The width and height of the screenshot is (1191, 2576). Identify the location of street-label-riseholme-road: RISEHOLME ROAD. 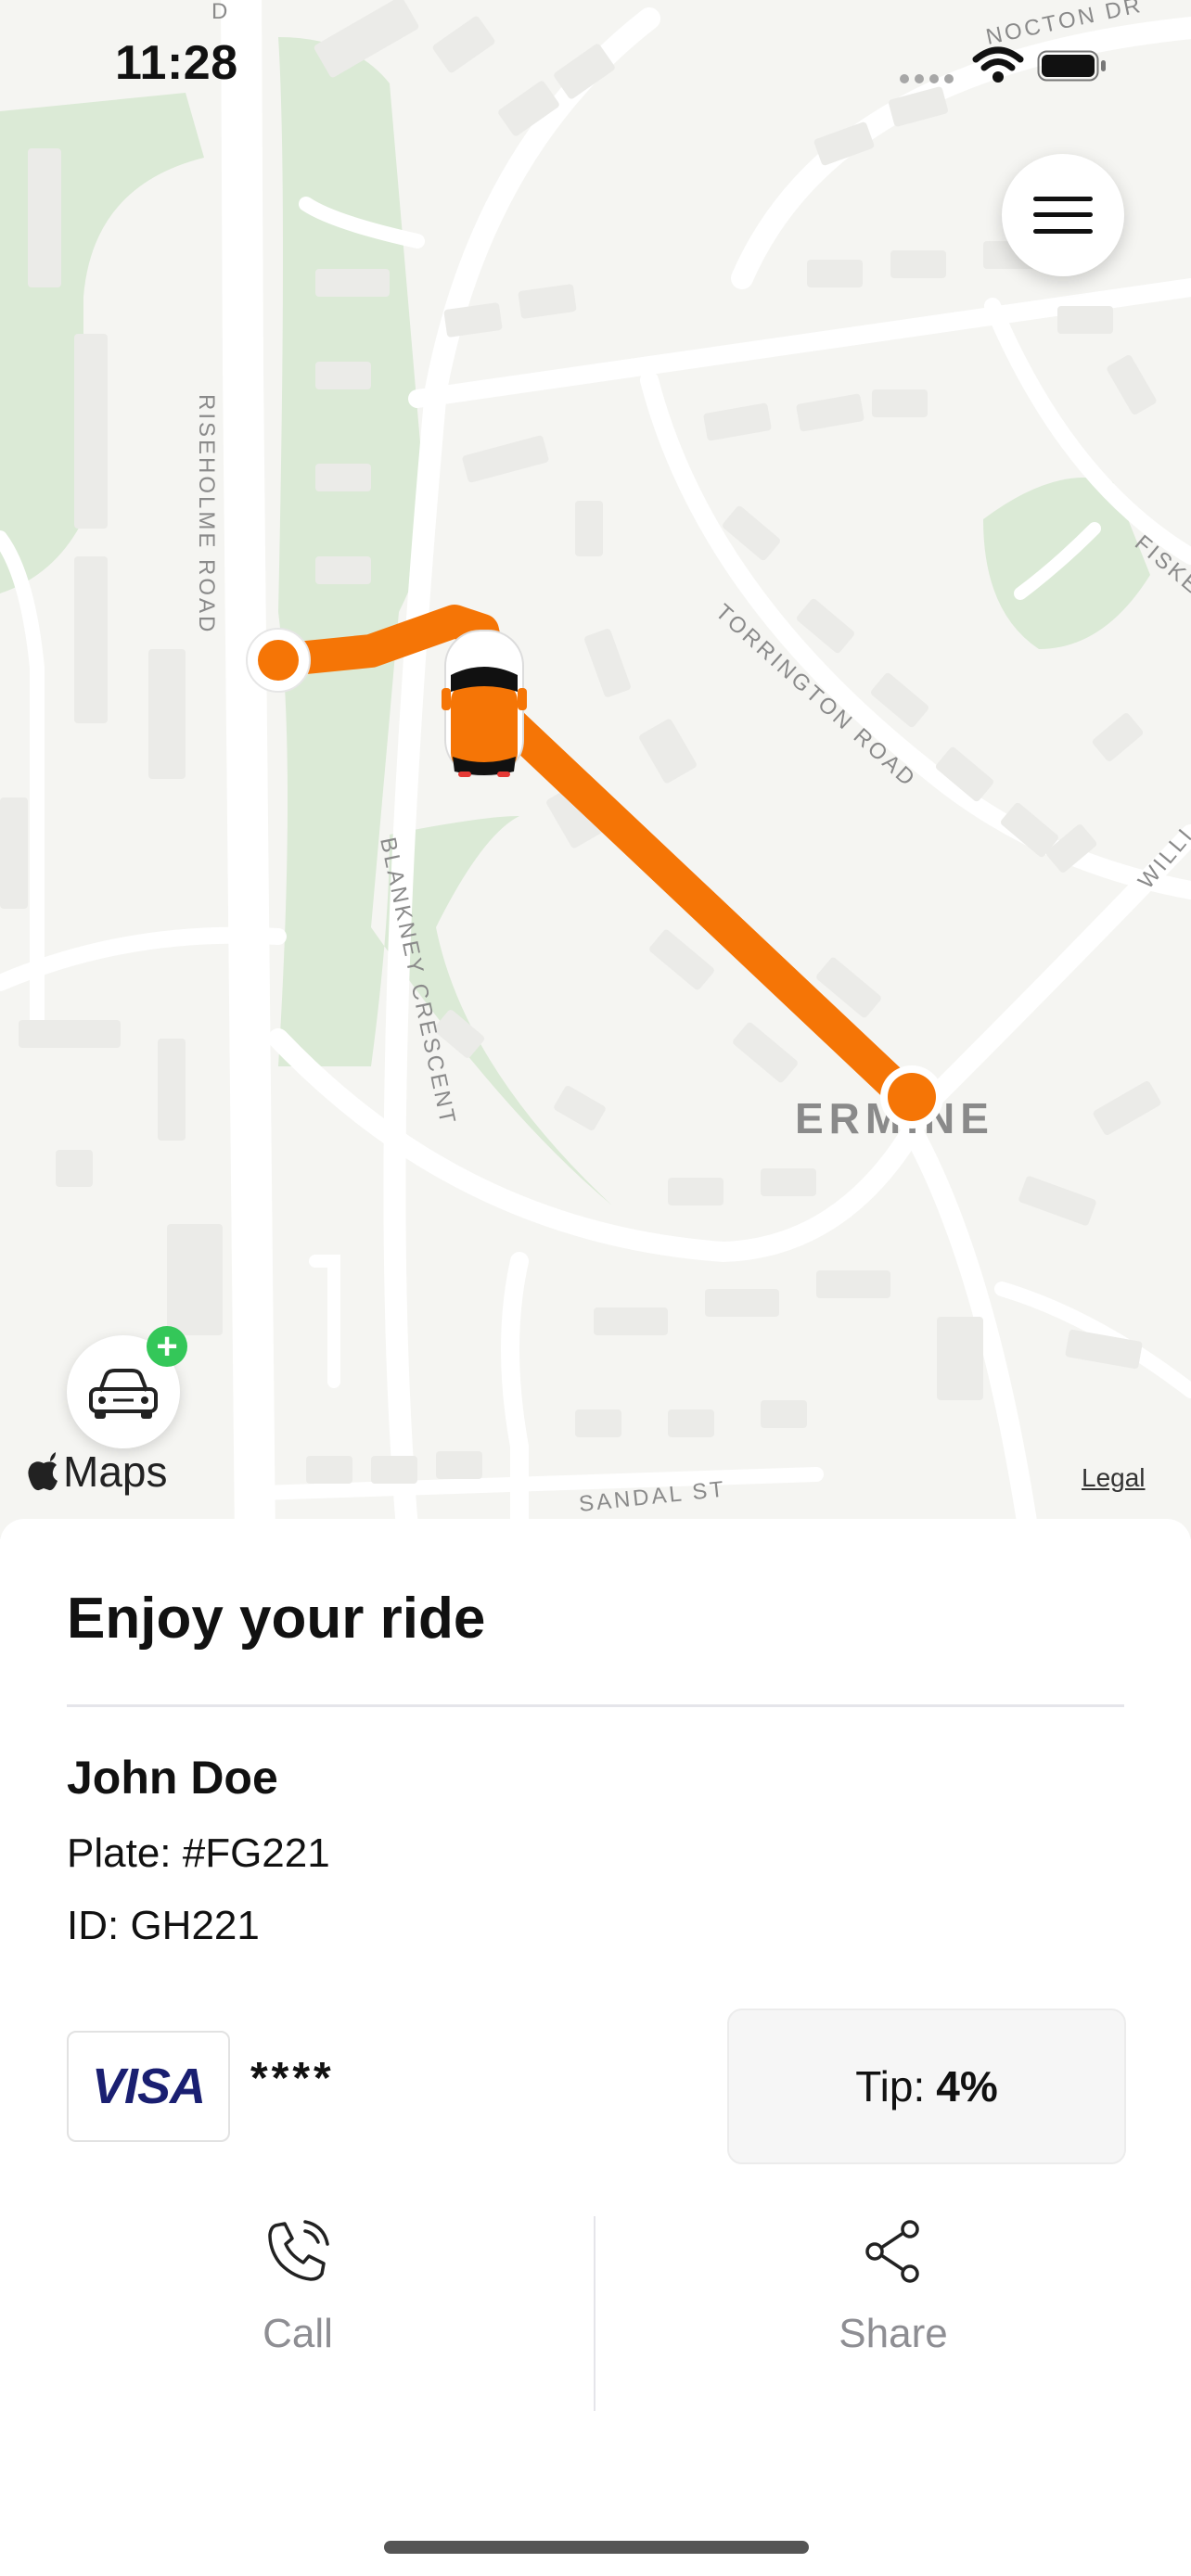
(206, 514).